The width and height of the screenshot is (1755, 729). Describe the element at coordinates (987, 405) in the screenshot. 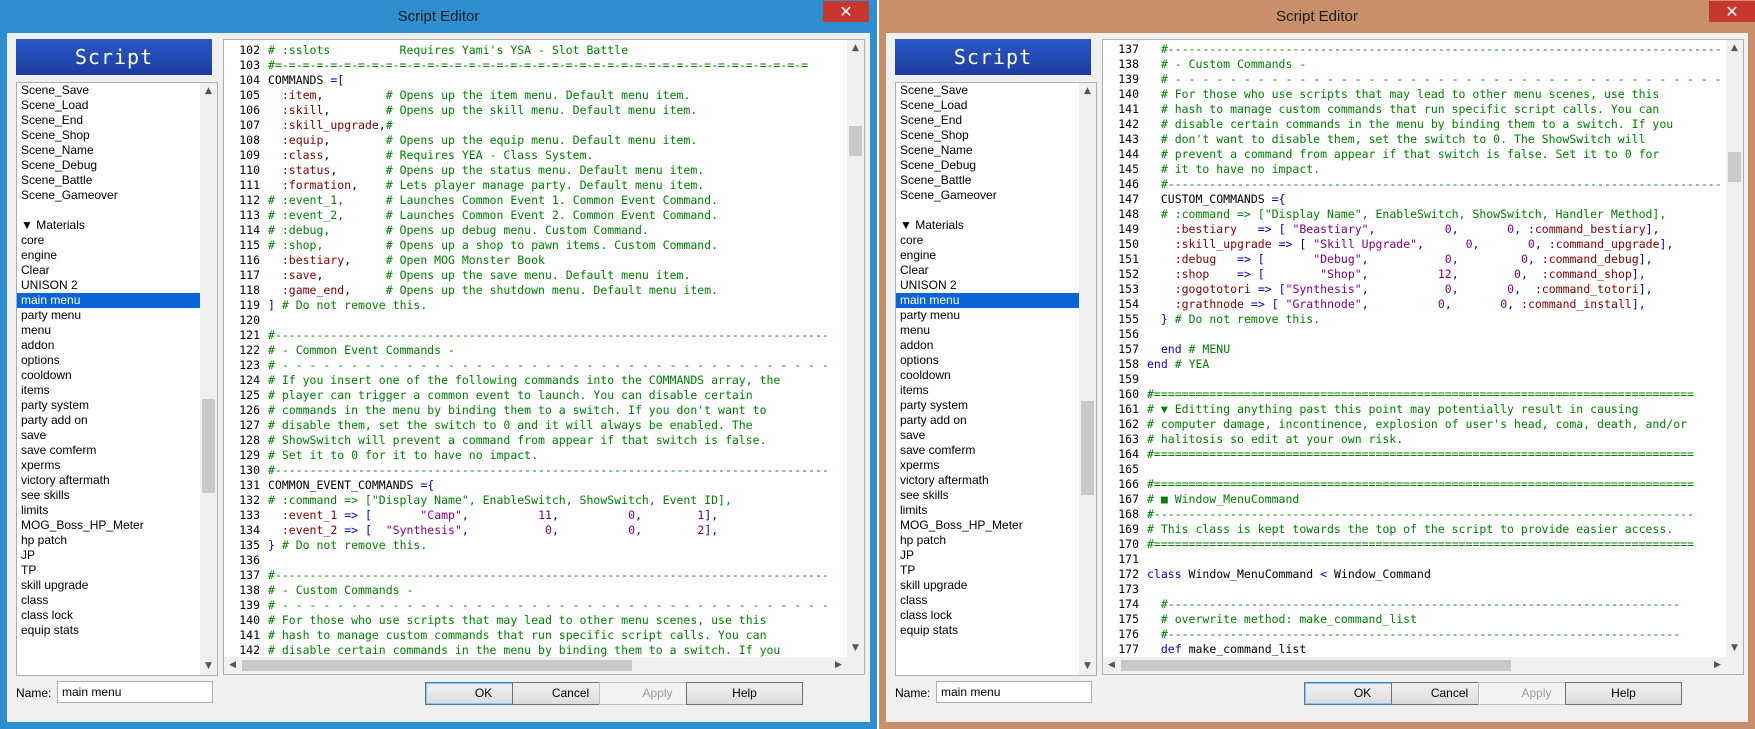

I see `script-list-item: party system` at that location.